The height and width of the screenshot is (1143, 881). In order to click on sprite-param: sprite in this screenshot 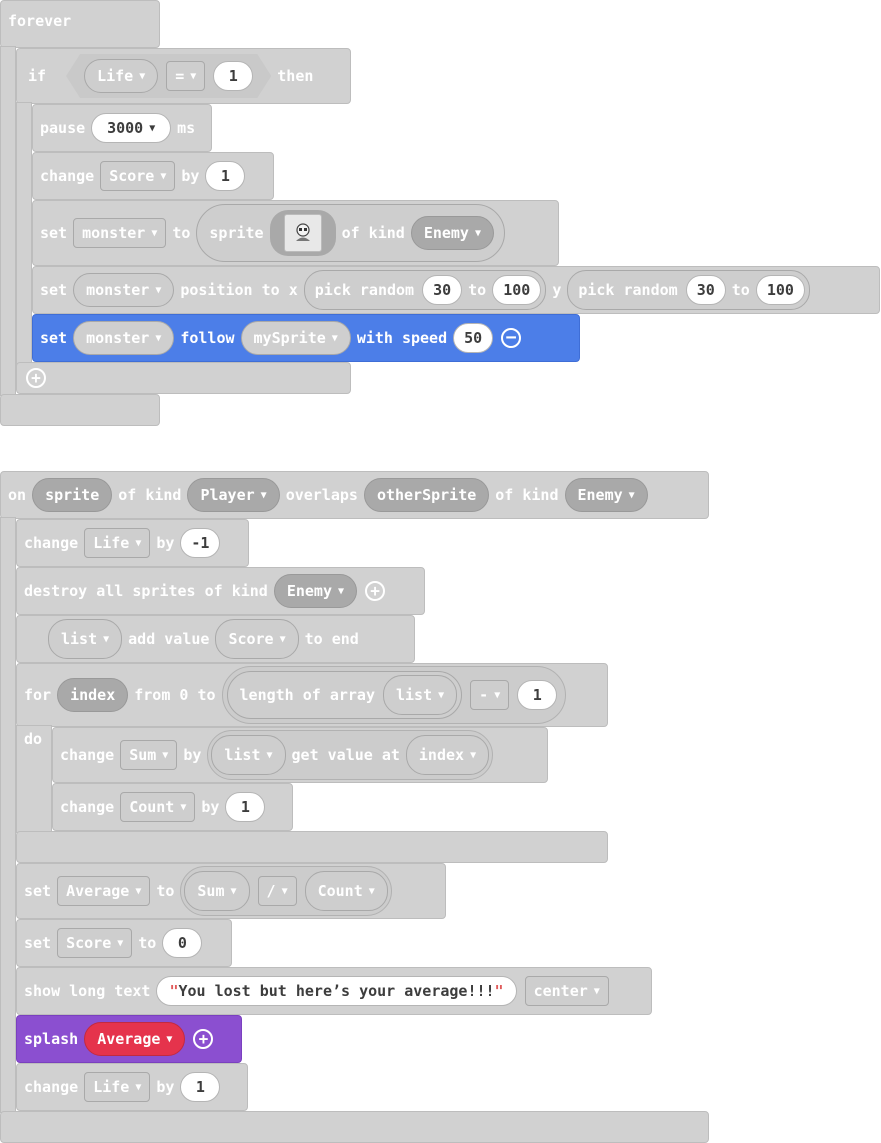, I will do `click(72, 495)`.